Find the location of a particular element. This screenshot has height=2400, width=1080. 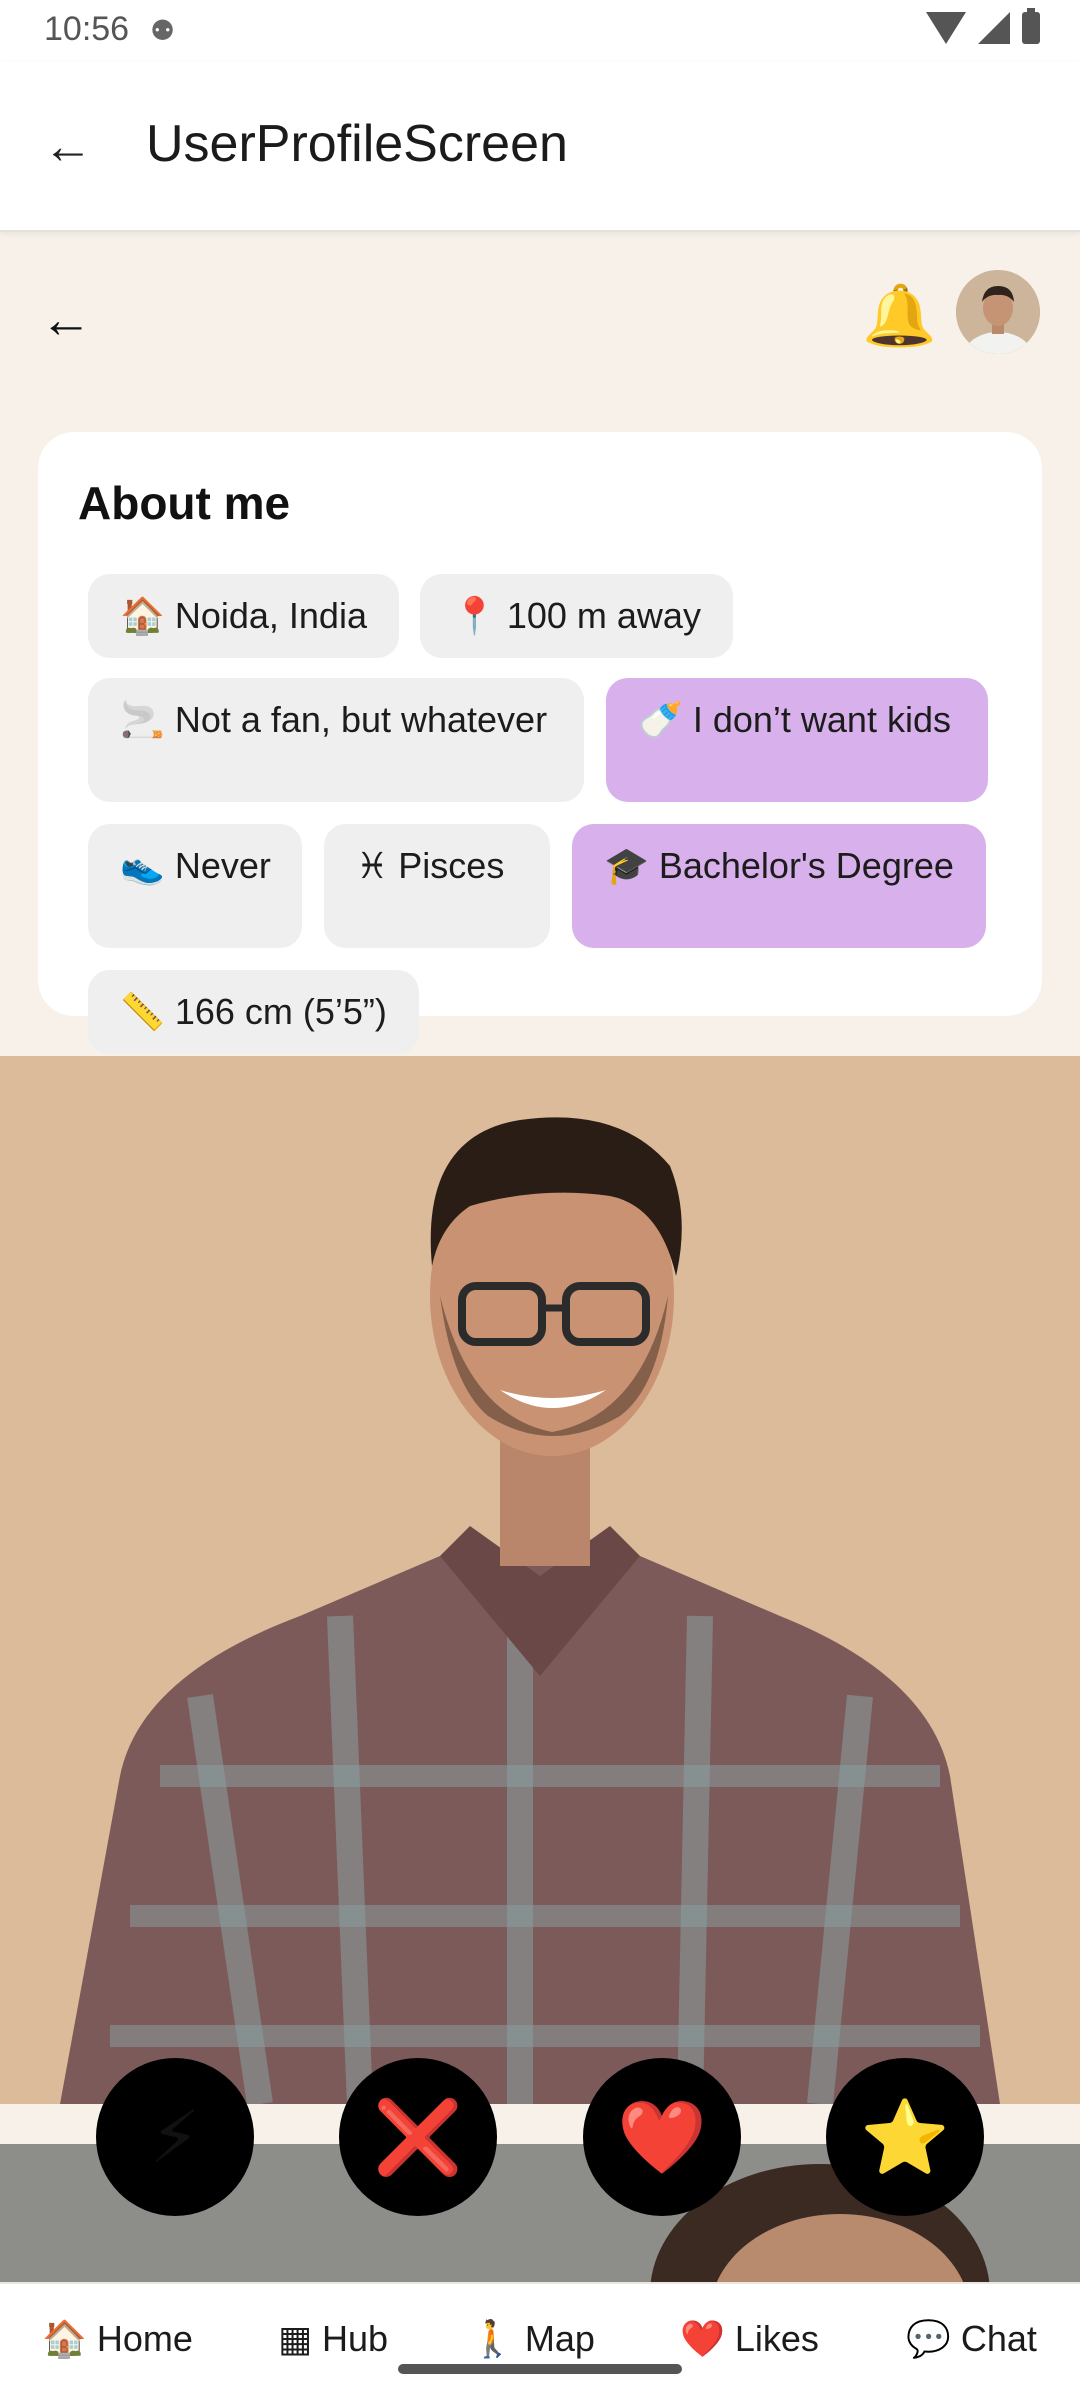

nav-label: Home is located at coordinates (144, 2338).